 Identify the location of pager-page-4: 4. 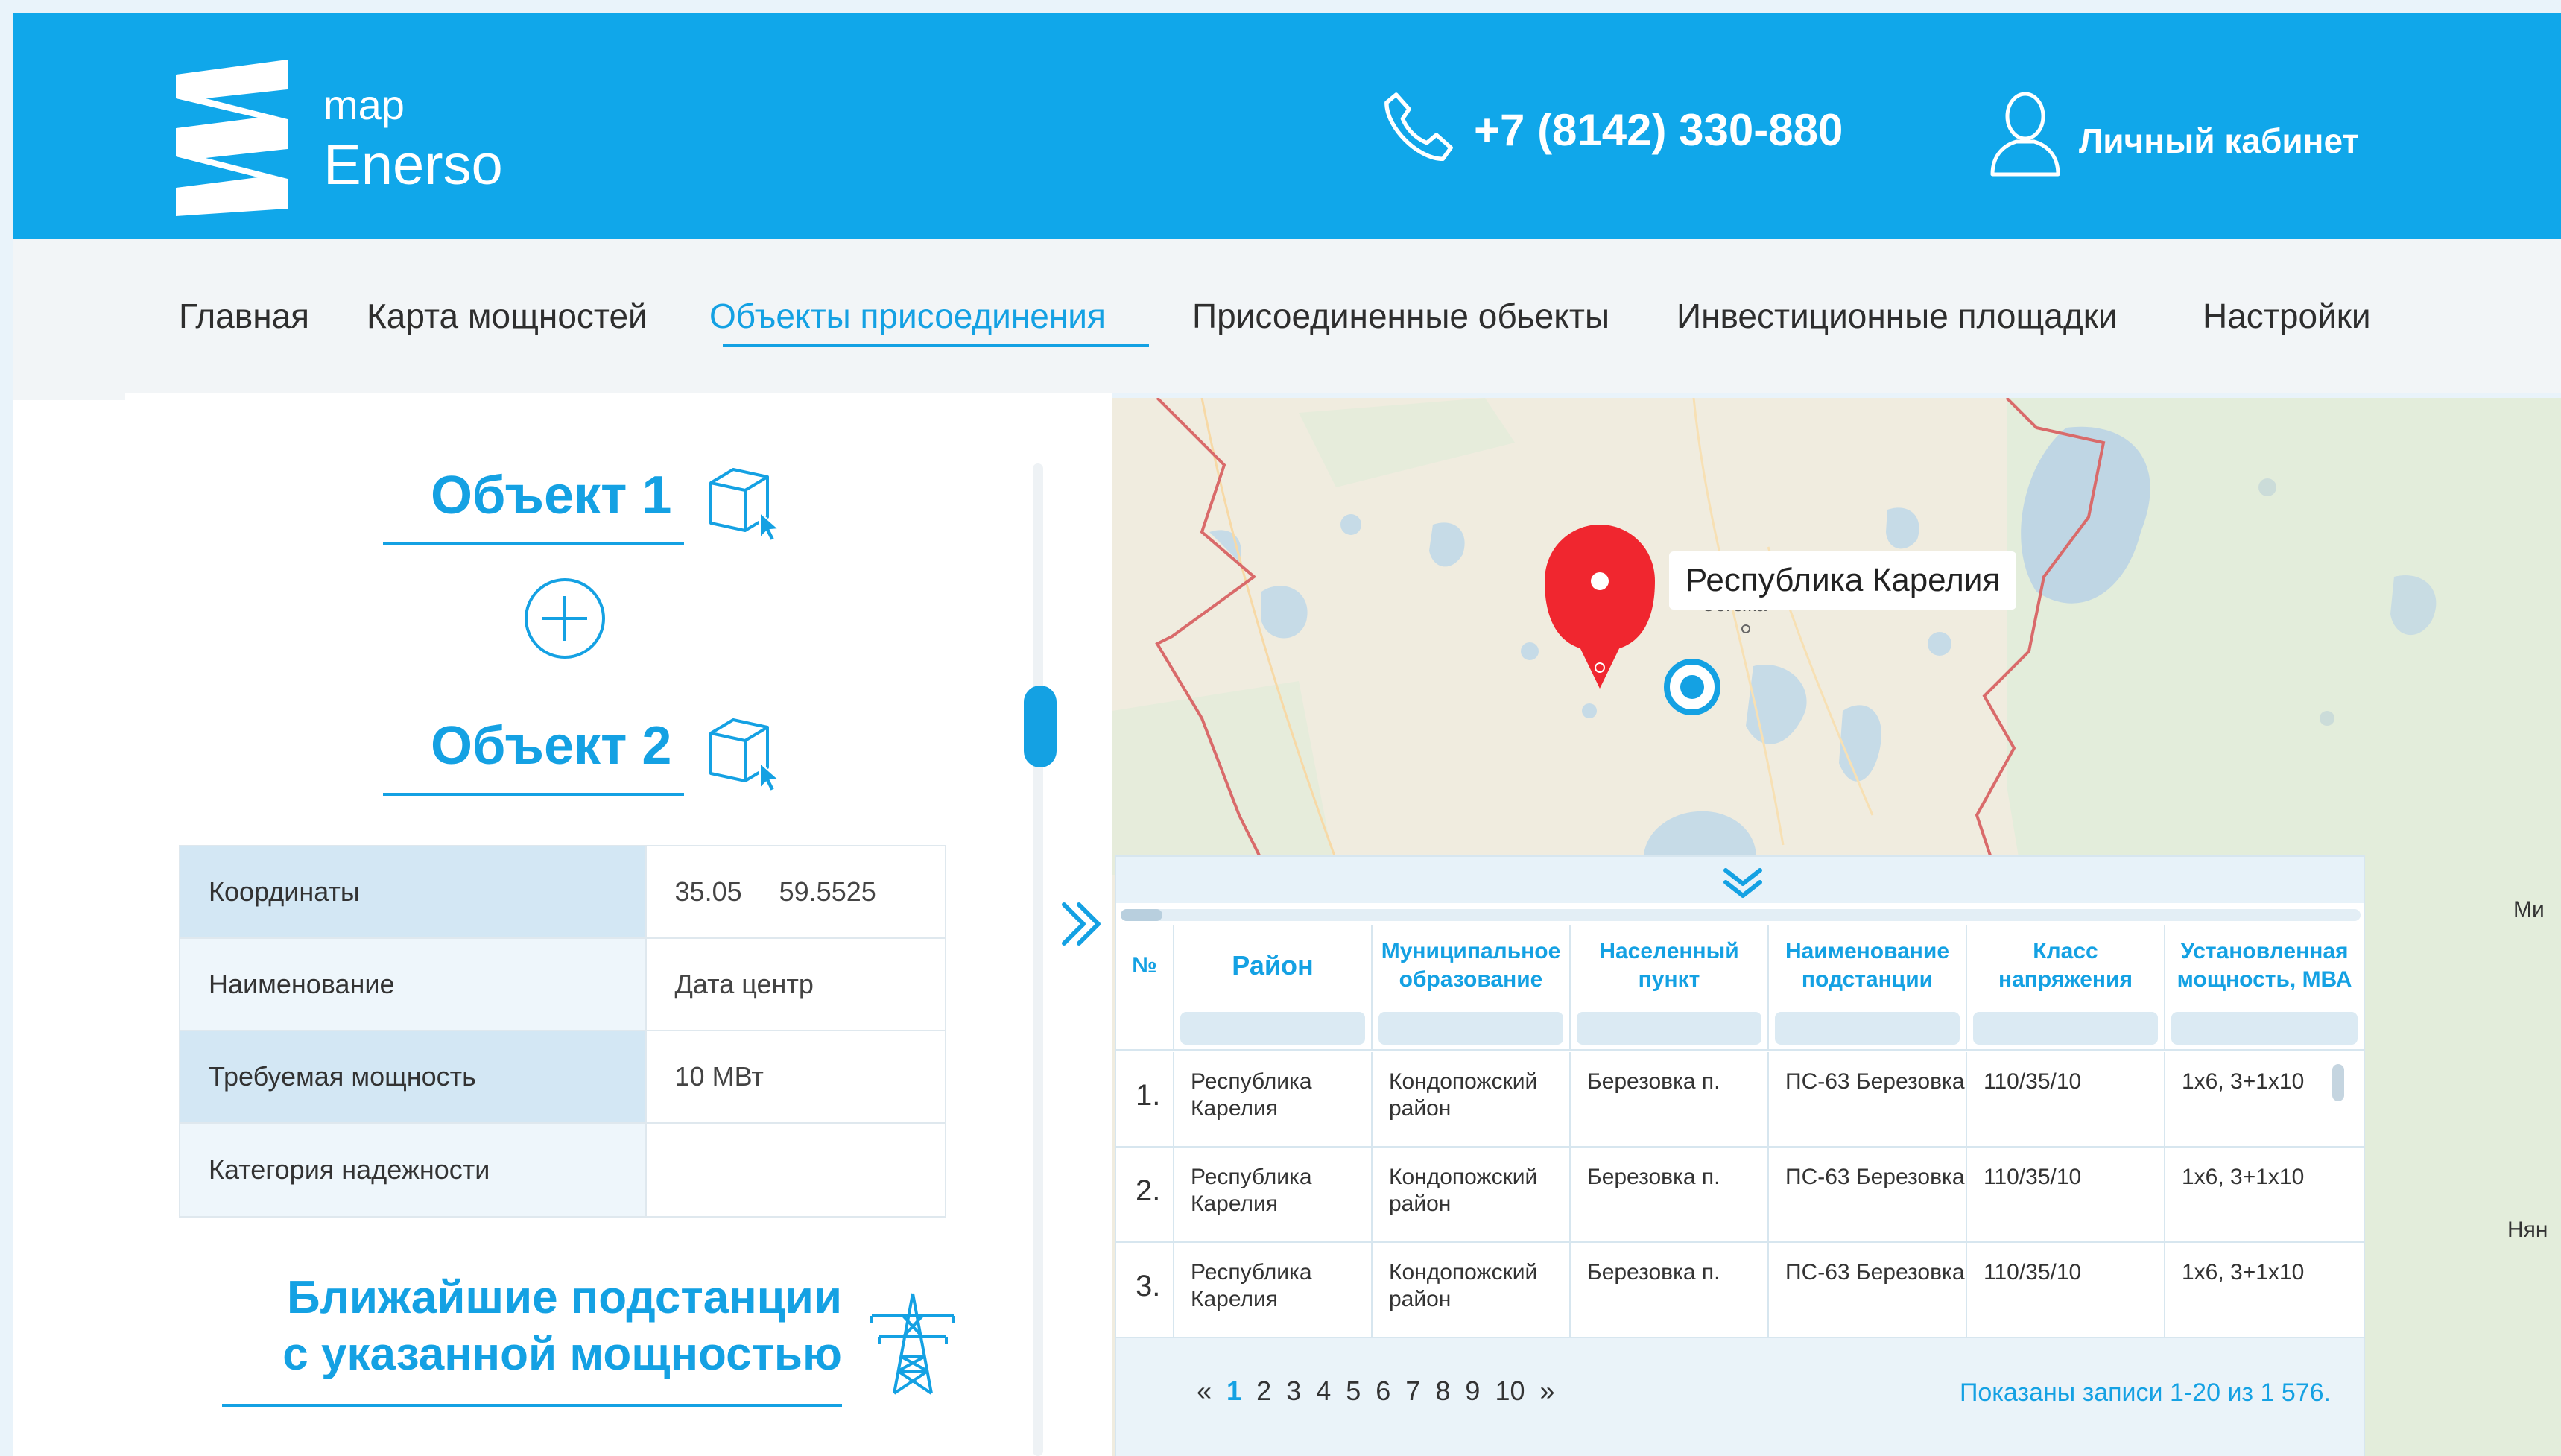
(1323, 1391).